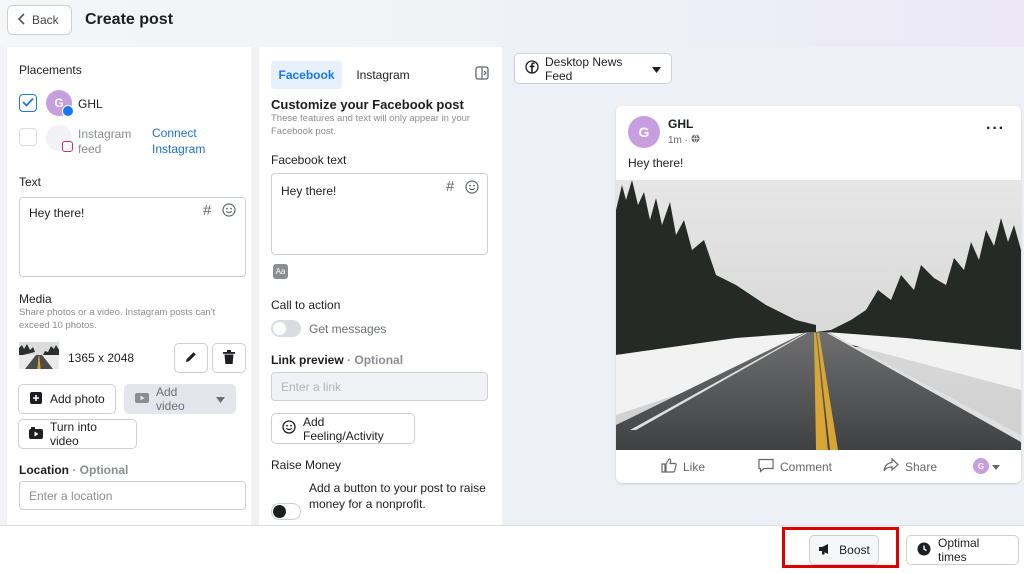 The height and width of the screenshot is (574, 1024). Describe the element at coordinates (286, 511) in the screenshot. I see `raise-money-toggle` at that location.